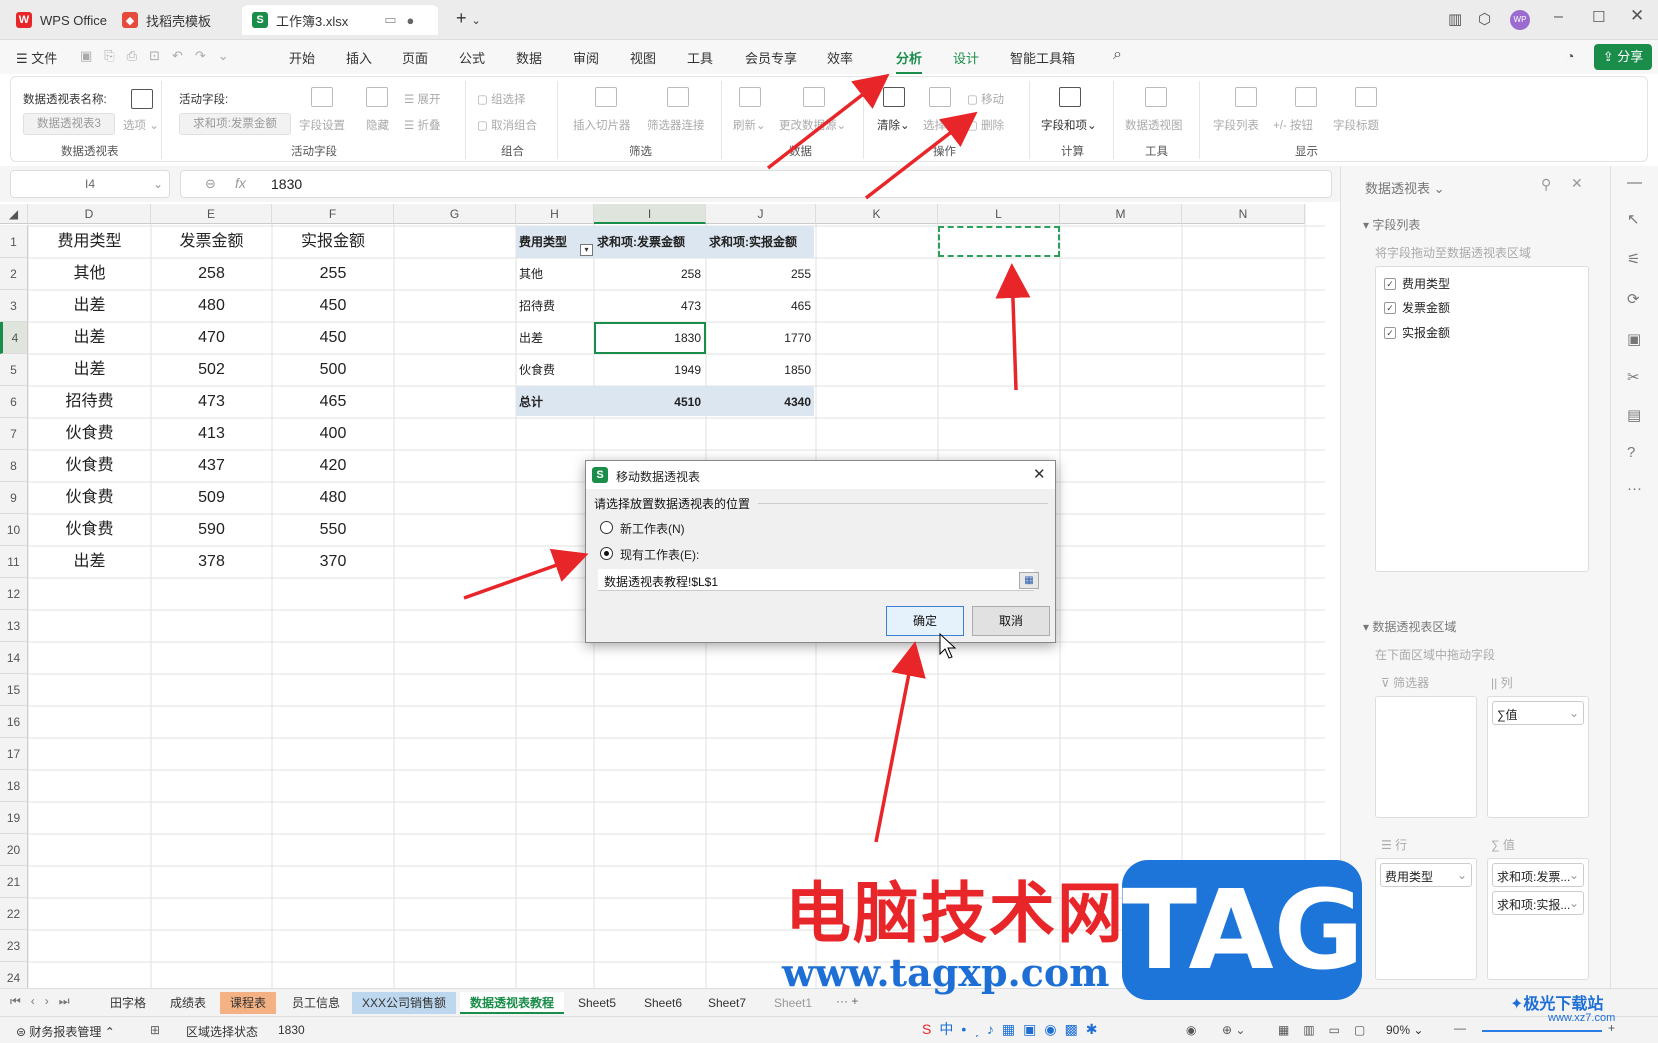 The width and height of the screenshot is (1658, 1043). Describe the element at coordinates (652, 528) in the screenshot. I see `radio-new-sheet-label: 新工作表(N)` at that location.